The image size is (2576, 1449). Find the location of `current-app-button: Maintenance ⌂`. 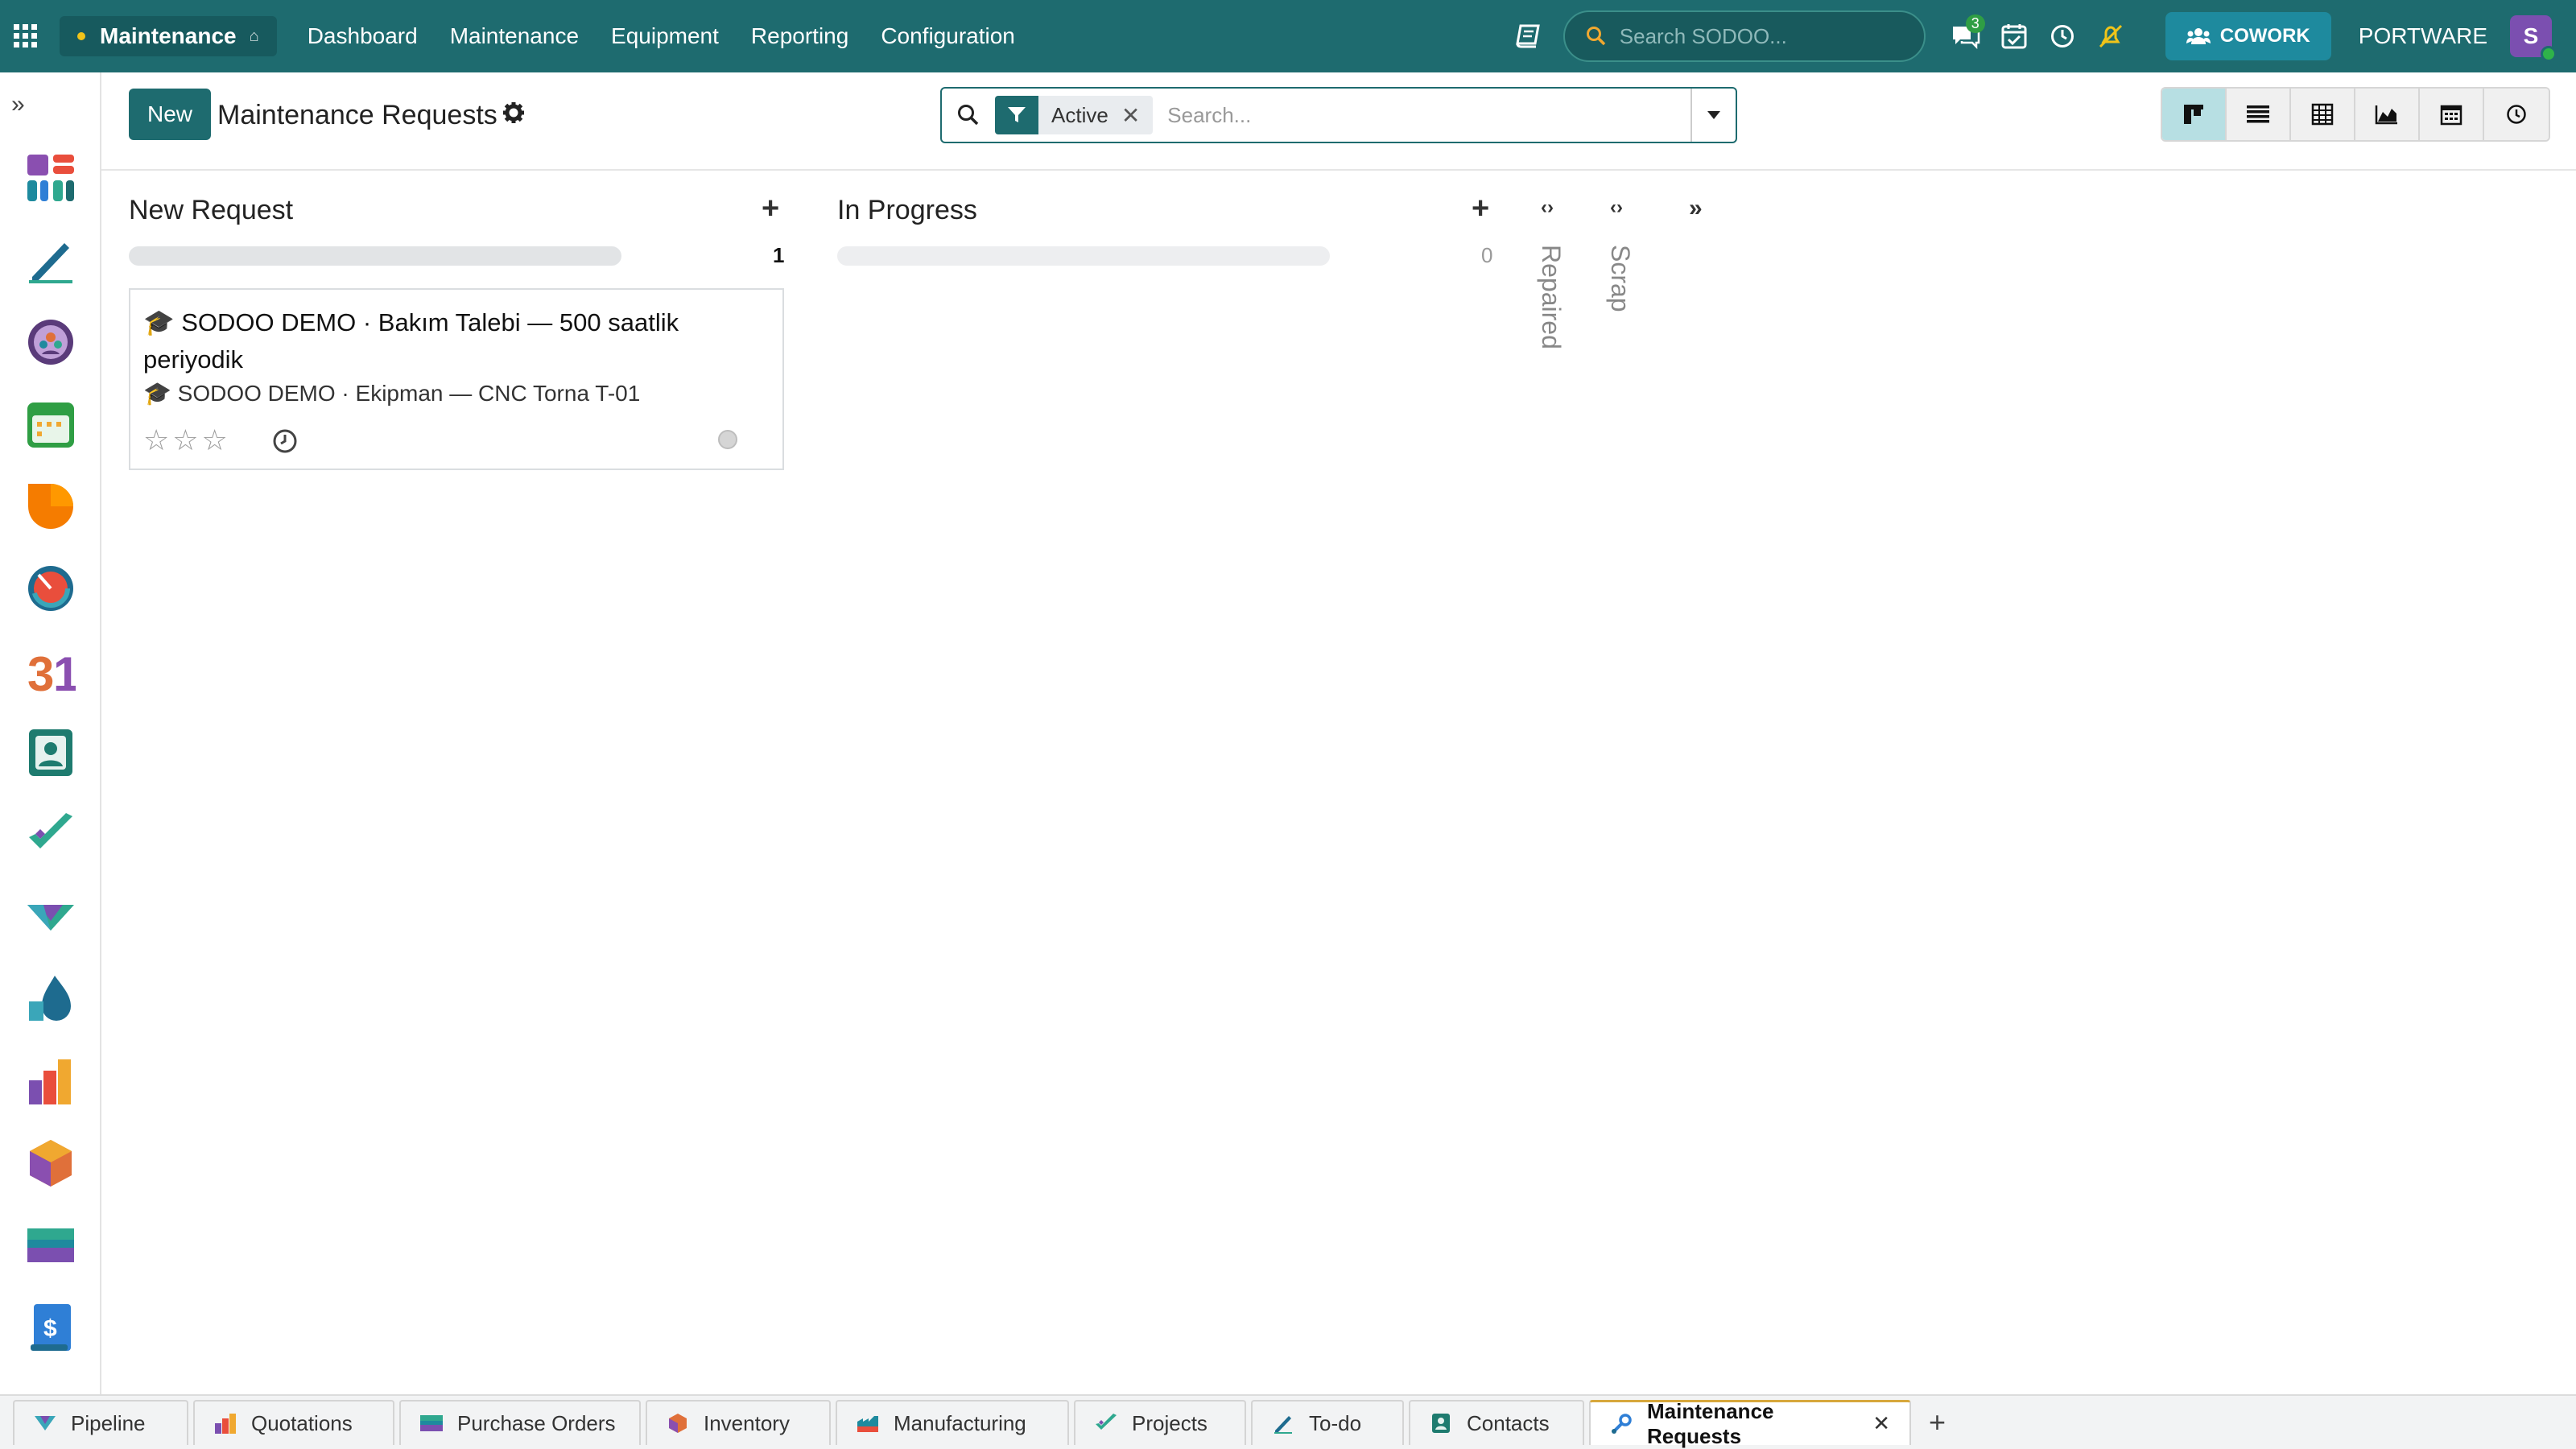

current-app-button: Maintenance ⌂ is located at coordinates (168, 36).